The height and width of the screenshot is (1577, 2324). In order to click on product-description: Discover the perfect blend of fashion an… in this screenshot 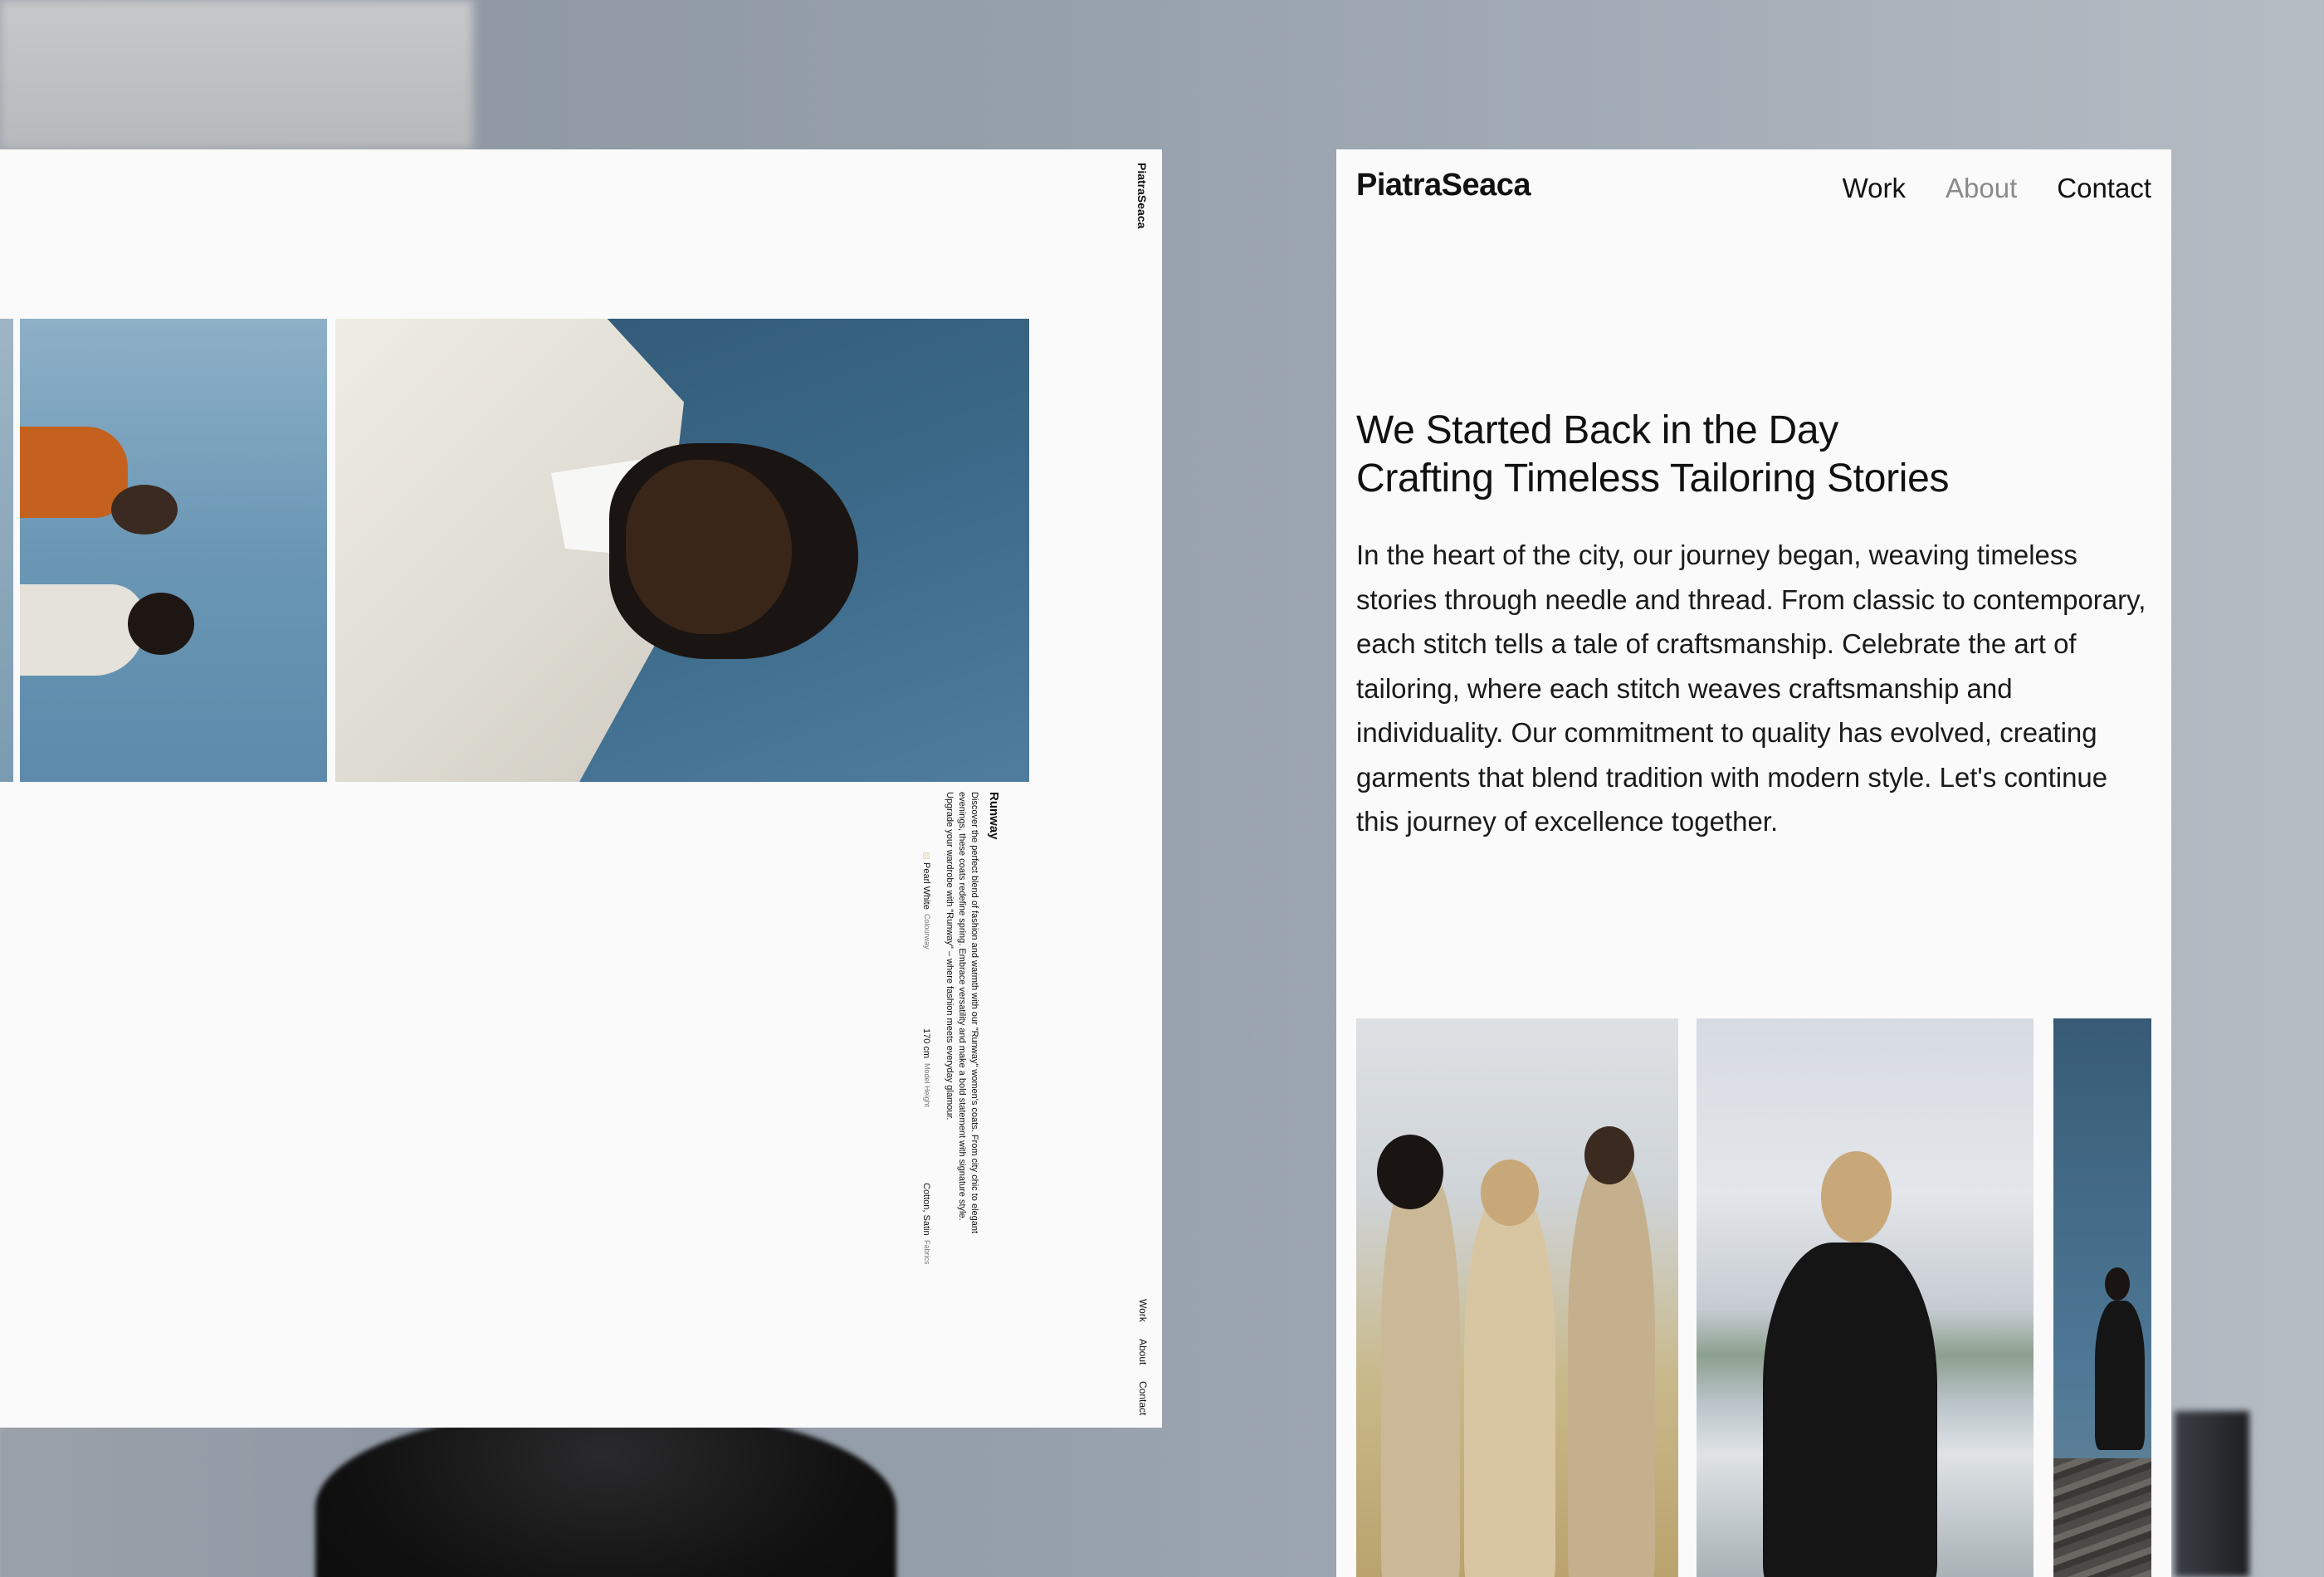, I will do `click(962, 1013)`.